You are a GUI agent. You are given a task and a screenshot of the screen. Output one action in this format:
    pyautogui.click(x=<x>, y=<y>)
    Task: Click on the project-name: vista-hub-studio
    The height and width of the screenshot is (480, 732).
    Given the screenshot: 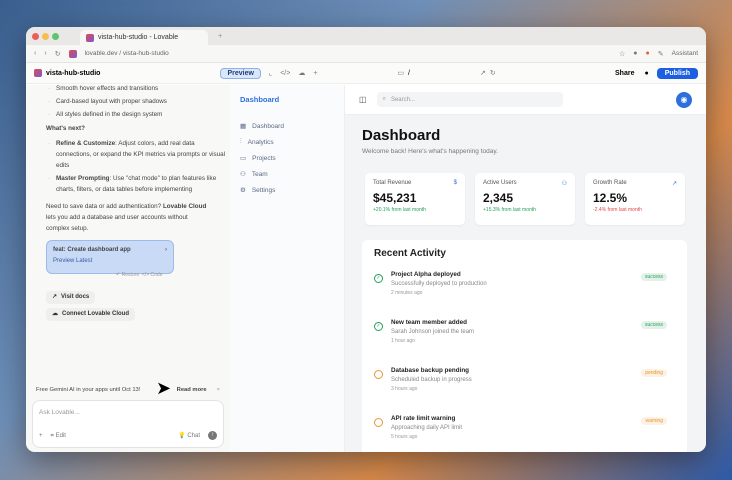 What is the action you would take?
    pyautogui.click(x=73, y=73)
    